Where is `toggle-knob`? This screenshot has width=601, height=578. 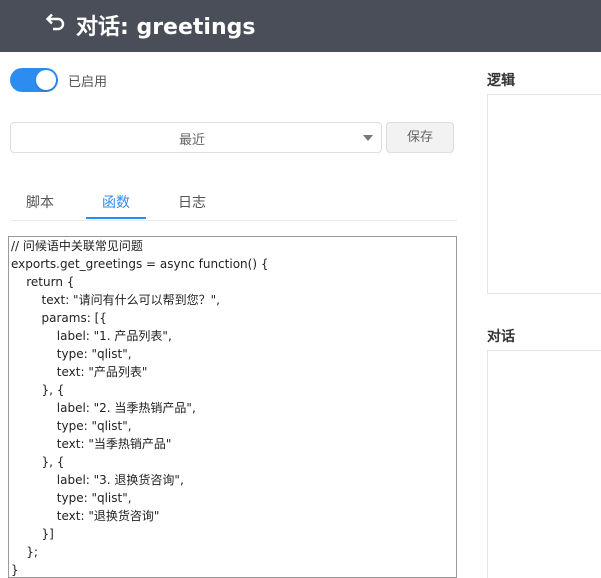
toggle-knob is located at coordinates (46, 80).